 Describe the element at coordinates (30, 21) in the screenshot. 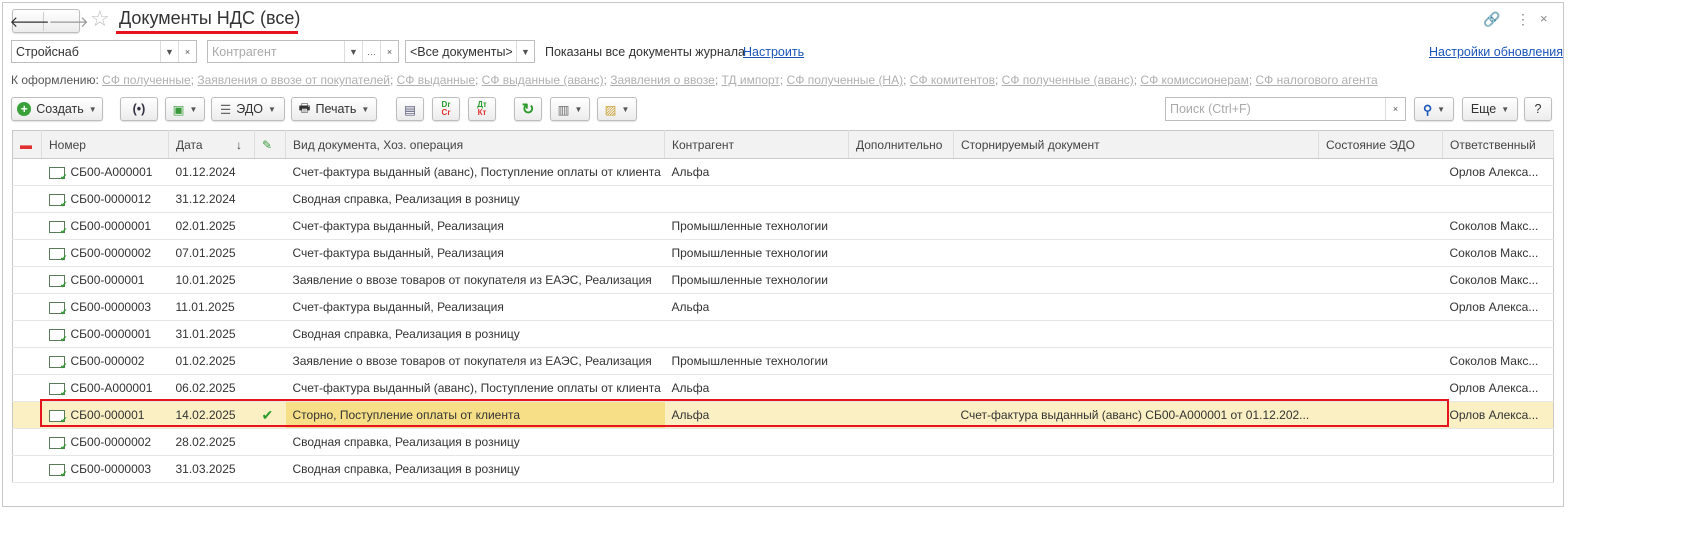

I see `back-icon: 🡐` at that location.